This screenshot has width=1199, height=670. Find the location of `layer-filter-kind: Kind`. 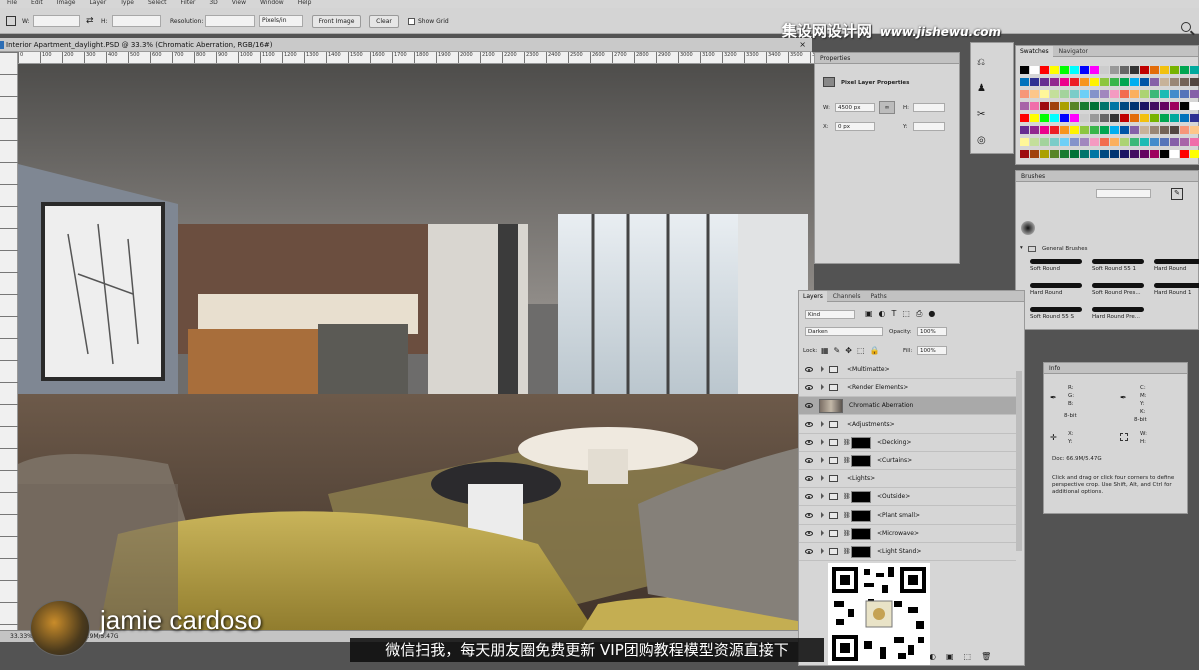

layer-filter-kind: Kind is located at coordinates (830, 314).